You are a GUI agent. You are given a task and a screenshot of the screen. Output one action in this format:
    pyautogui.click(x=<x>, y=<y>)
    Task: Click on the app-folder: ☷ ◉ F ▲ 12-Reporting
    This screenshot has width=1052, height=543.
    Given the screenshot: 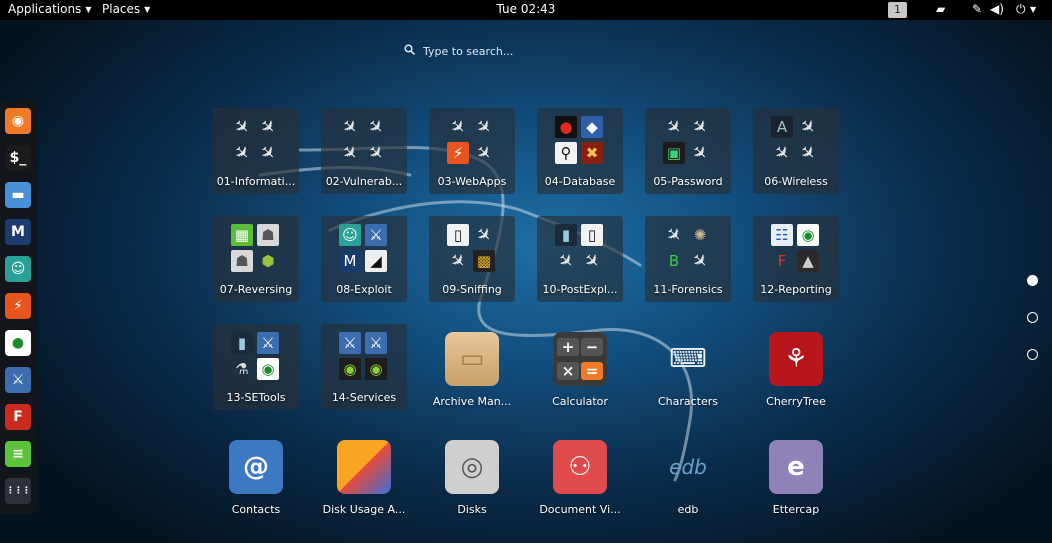 What is the action you would take?
    pyautogui.click(x=796, y=259)
    